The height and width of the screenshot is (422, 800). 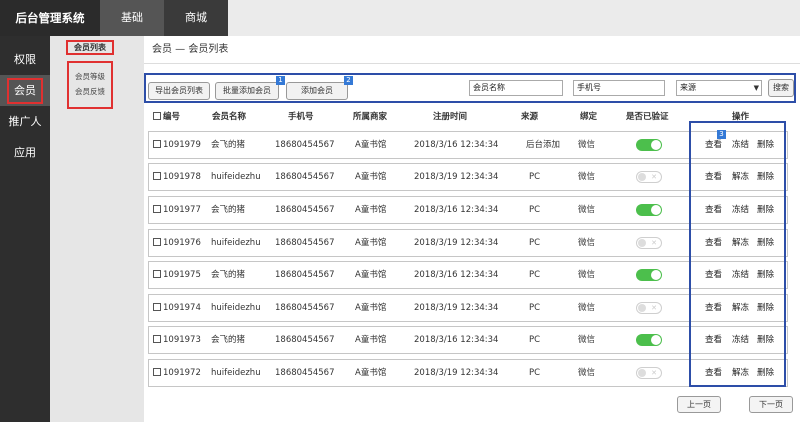 I want to click on sub-nav: 会员列表 会员等级 会员反馈, so click(x=97, y=229).